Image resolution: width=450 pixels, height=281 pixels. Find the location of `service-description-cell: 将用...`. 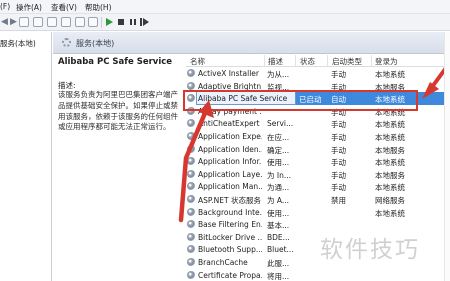

service-description-cell: 将用... is located at coordinates (278, 276).